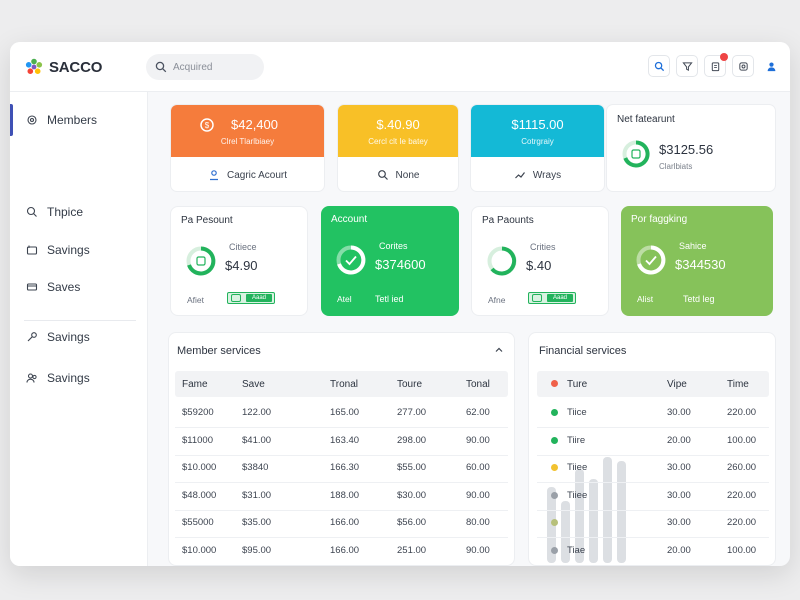 The image size is (800, 600). I want to click on search-bar, so click(205, 67).